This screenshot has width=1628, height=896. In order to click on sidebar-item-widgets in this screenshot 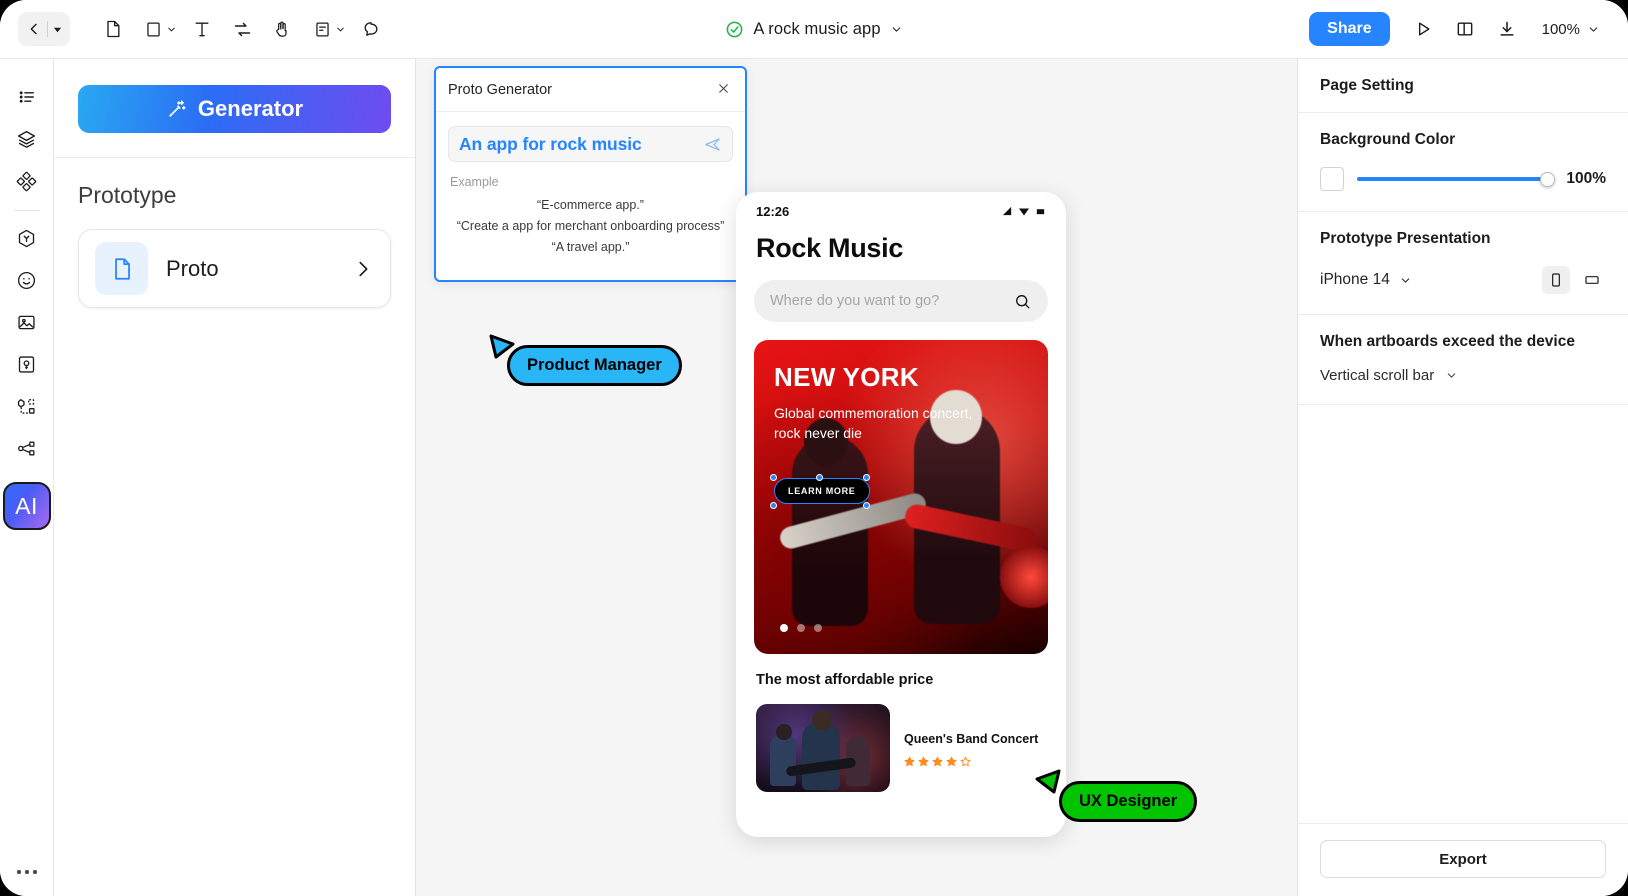, I will do `click(27, 238)`.